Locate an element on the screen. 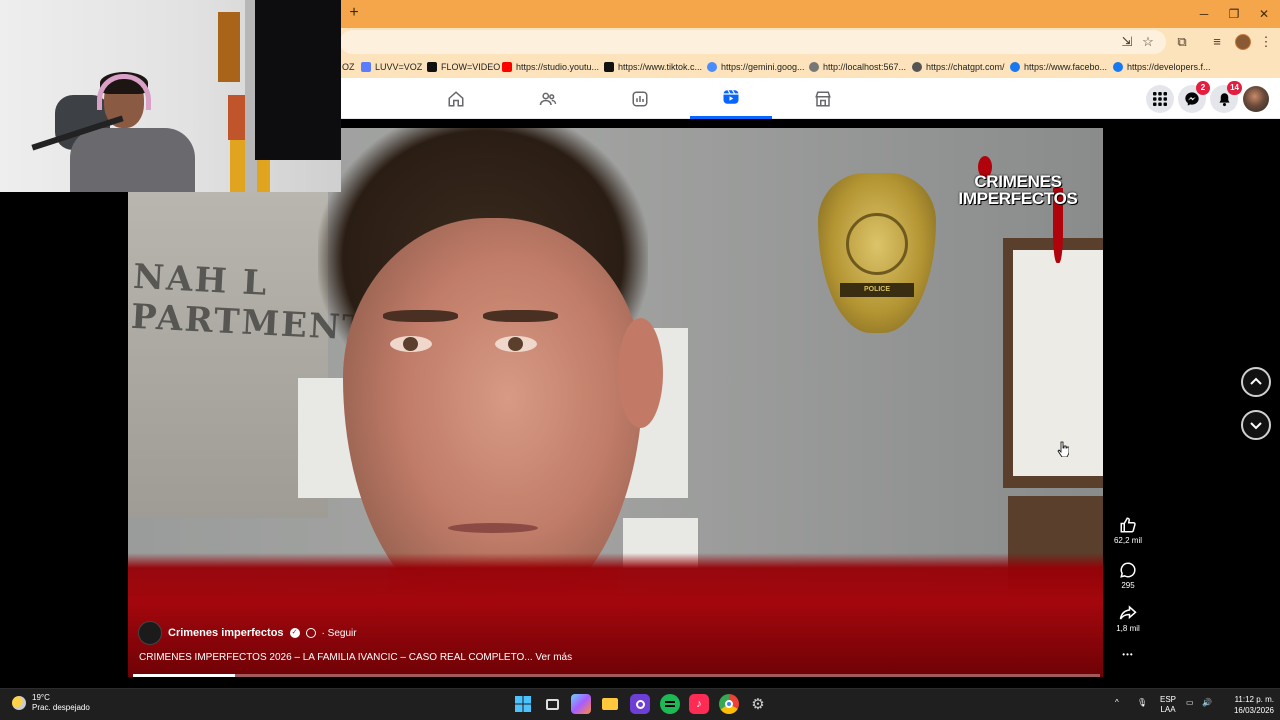 The width and height of the screenshot is (1280, 720). webcam-person-body is located at coordinates (132, 160).